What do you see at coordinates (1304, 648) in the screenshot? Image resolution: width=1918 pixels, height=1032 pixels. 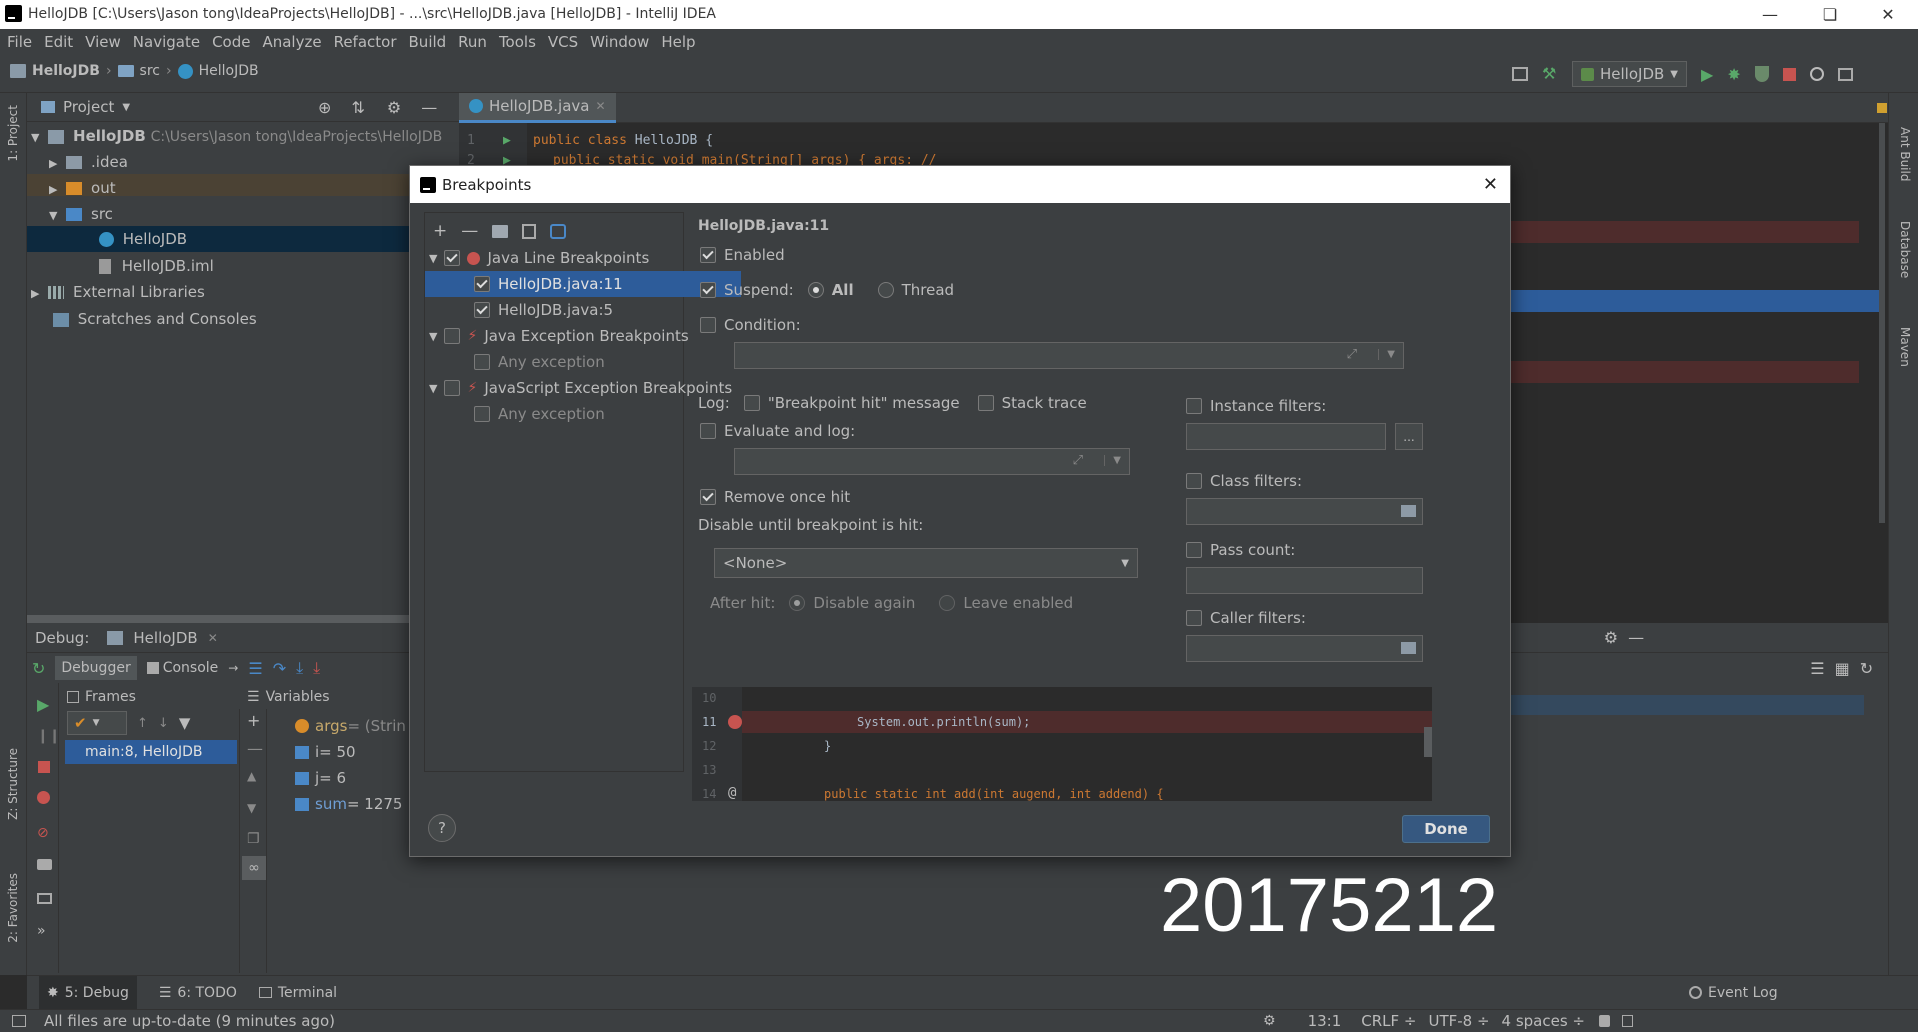 I see `caller-filters-input` at bounding box center [1304, 648].